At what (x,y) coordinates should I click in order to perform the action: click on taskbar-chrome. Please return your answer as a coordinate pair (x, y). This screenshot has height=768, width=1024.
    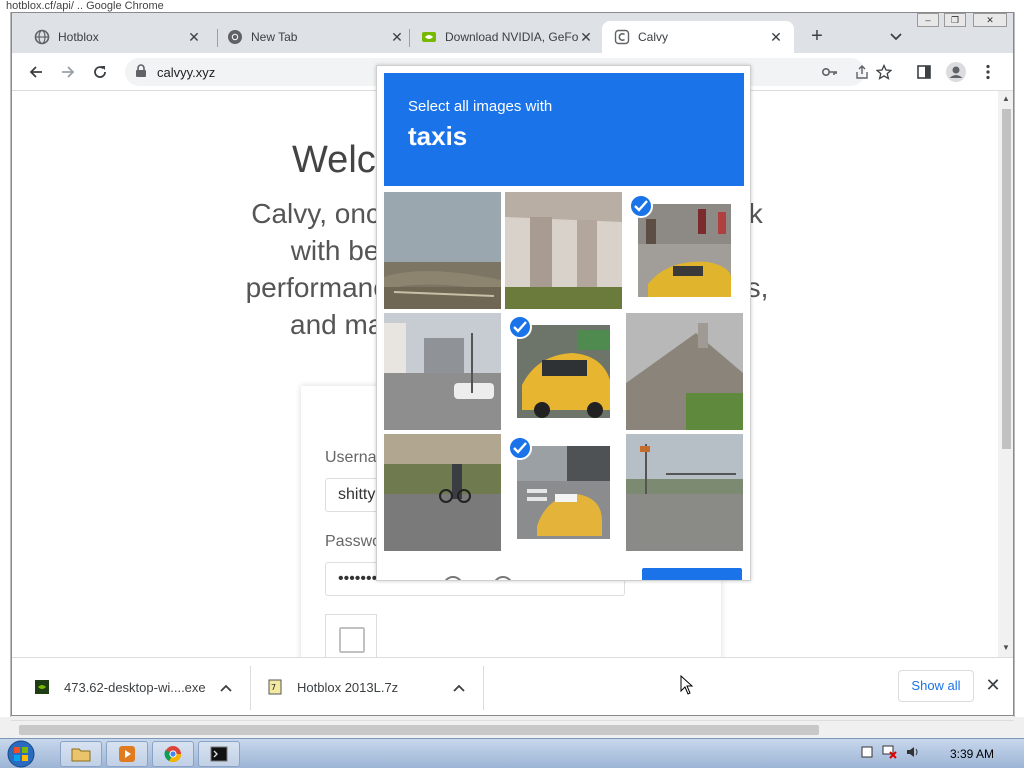
    Looking at the image, I should click on (173, 754).